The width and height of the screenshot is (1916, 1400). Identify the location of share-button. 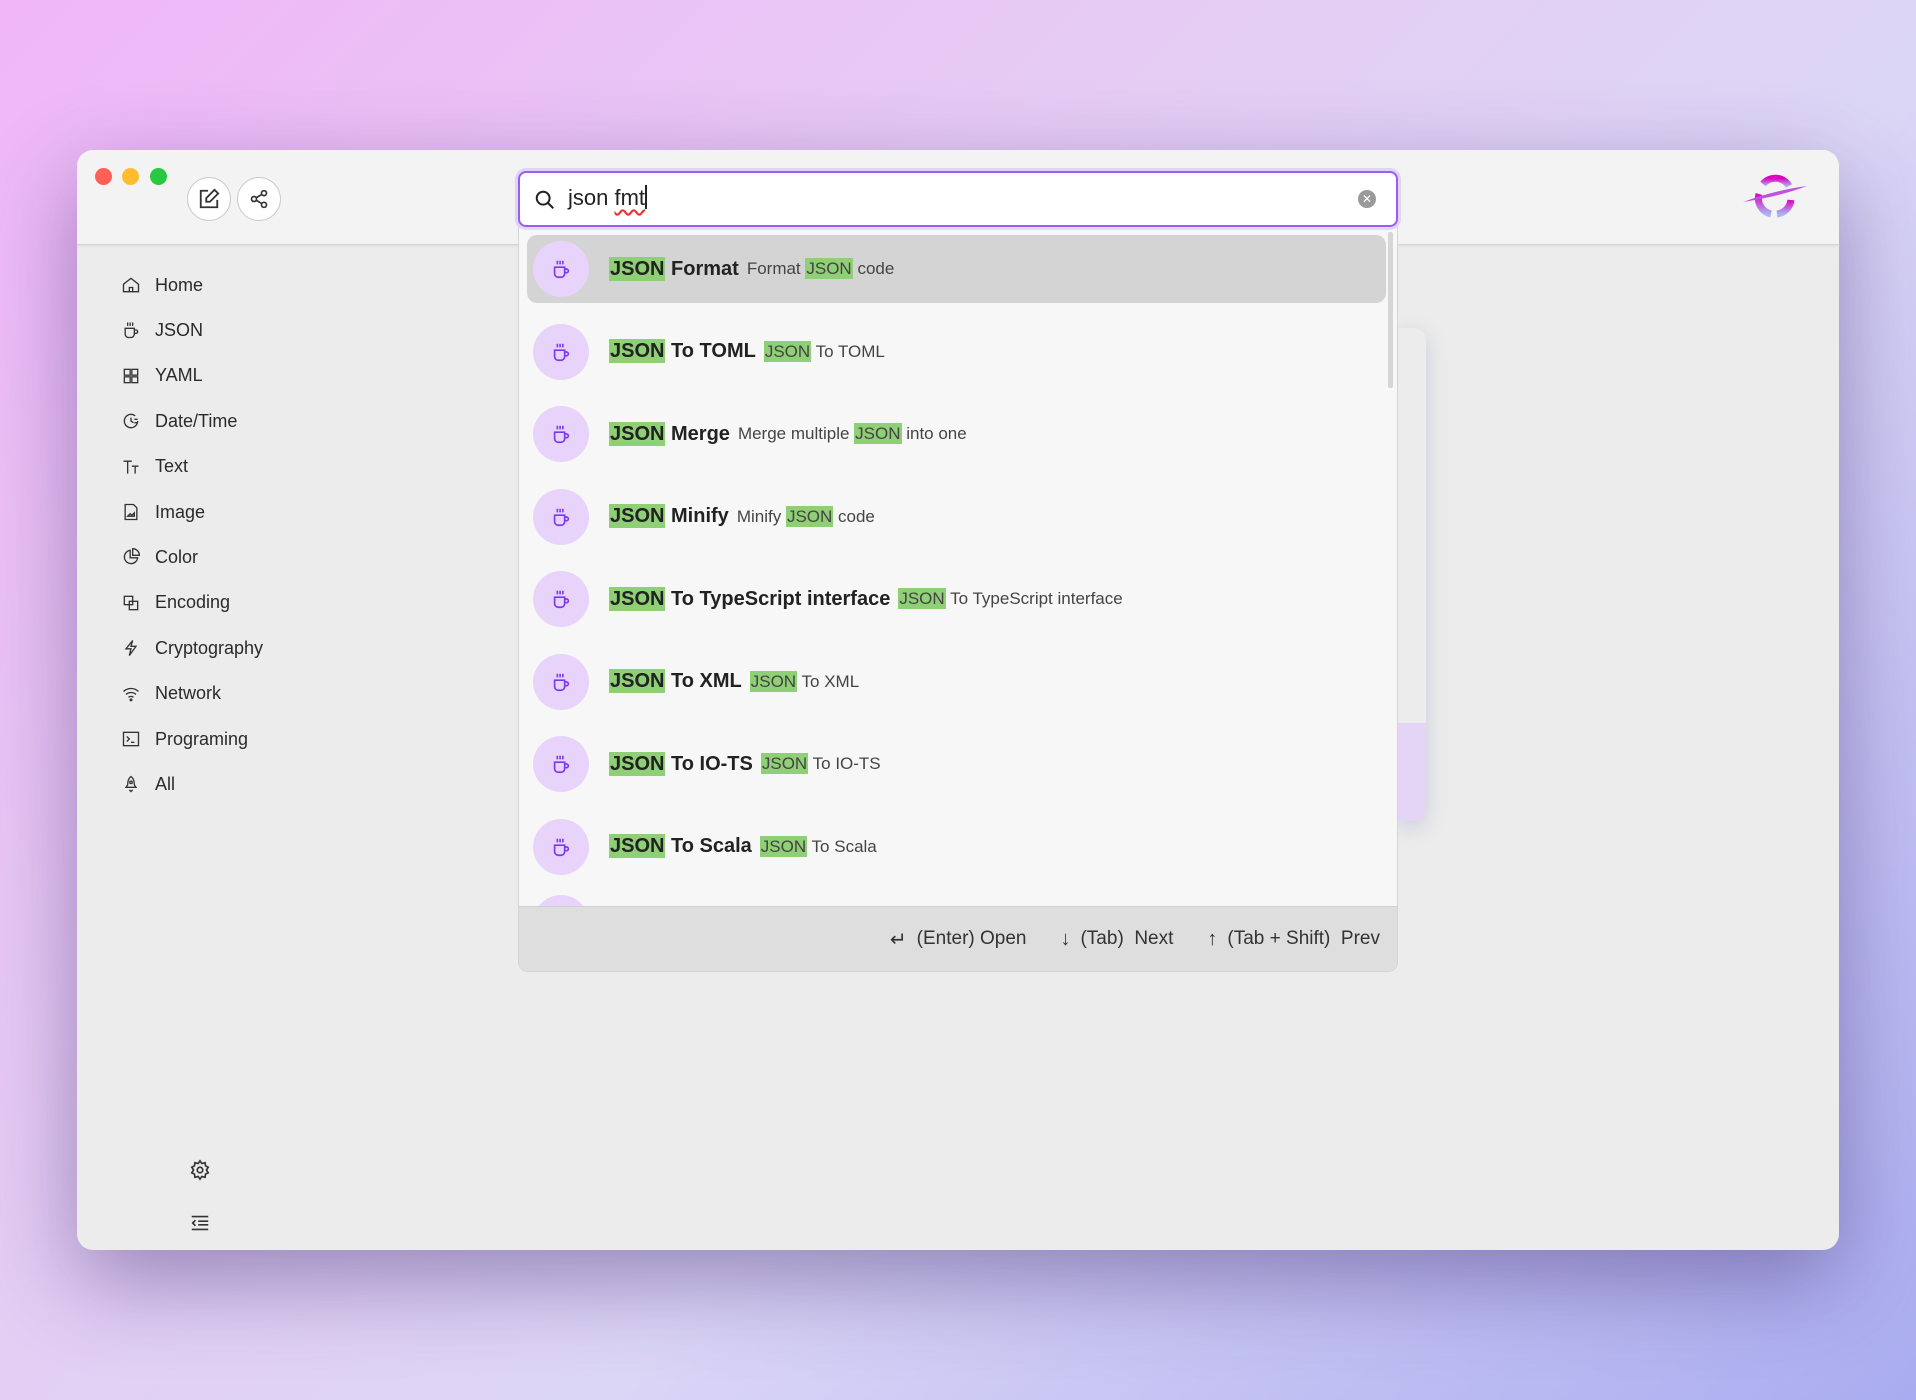
(259, 199).